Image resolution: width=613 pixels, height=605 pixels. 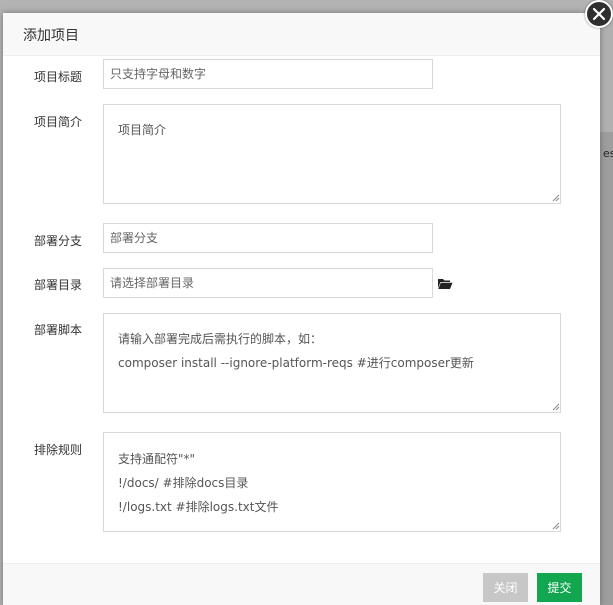 What do you see at coordinates (58, 122) in the screenshot?
I see `project-desc-label: 项目简介` at bounding box center [58, 122].